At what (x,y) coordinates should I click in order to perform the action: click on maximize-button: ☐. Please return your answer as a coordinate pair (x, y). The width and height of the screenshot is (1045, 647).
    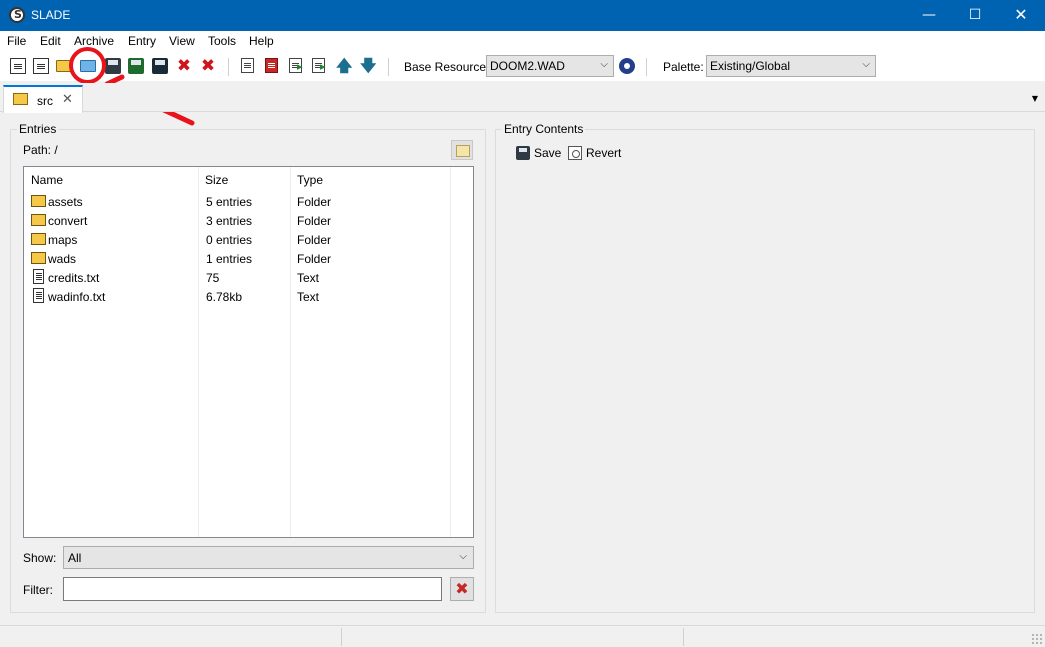
    Looking at the image, I should click on (975, 15).